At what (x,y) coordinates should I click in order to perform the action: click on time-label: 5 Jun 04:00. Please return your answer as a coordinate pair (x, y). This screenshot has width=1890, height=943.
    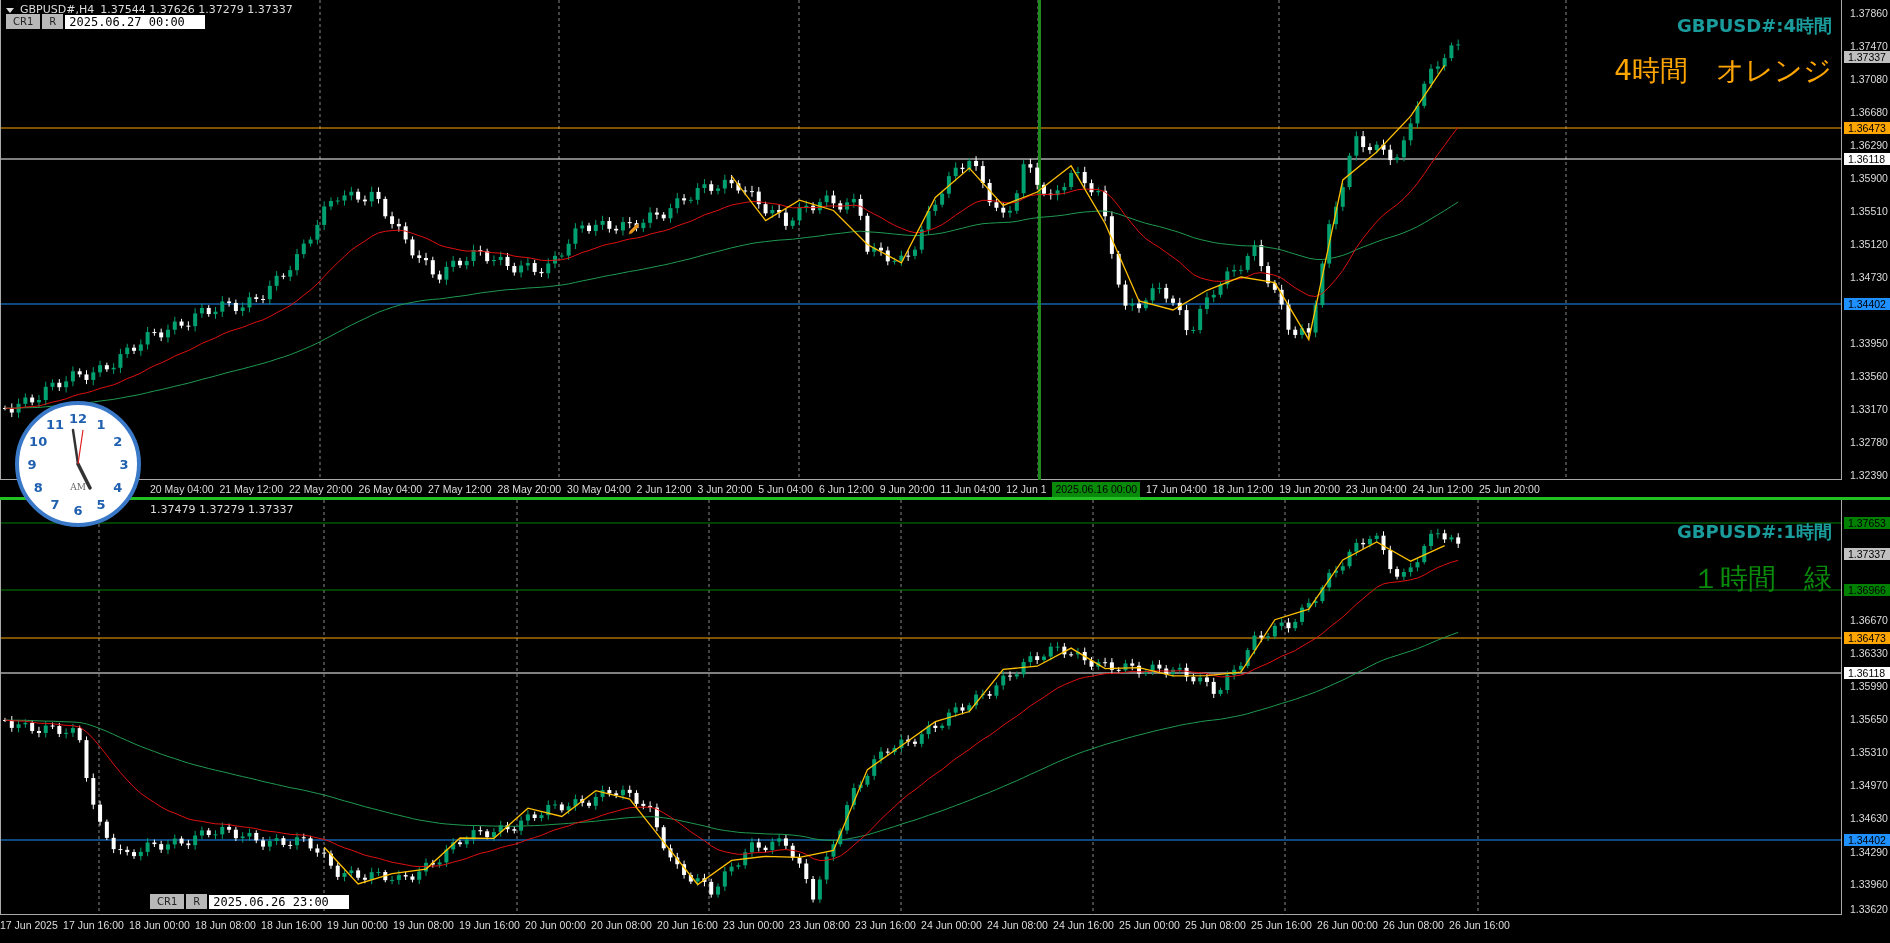
    Looking at the image, I should click on (786, 489).